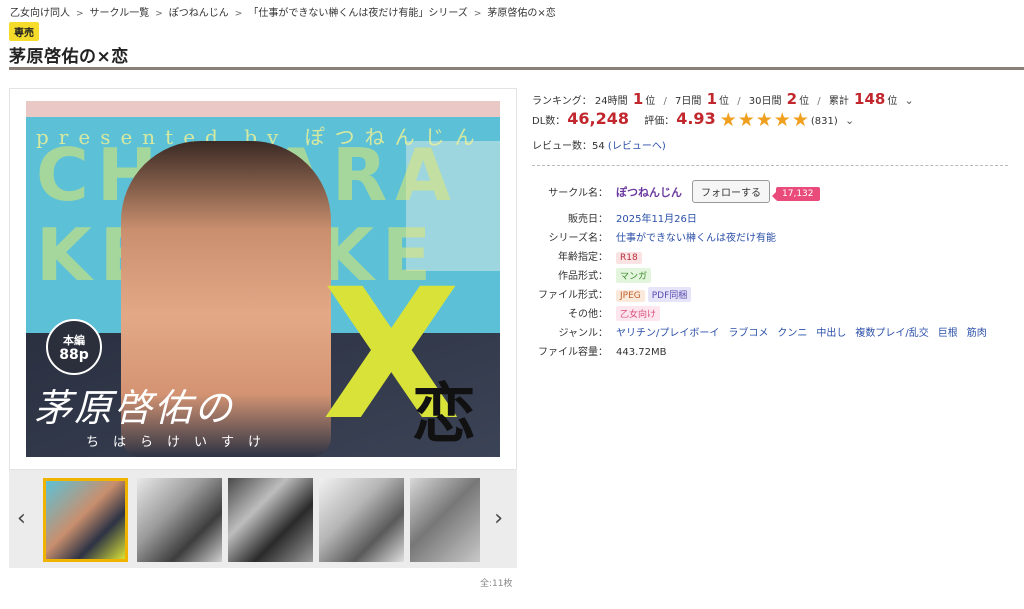 The width and height of the screenshot is (1024, 609). Describe the element at coordinates (824, 121) in the screenshot. I see `rating-count: (831)` at that location.